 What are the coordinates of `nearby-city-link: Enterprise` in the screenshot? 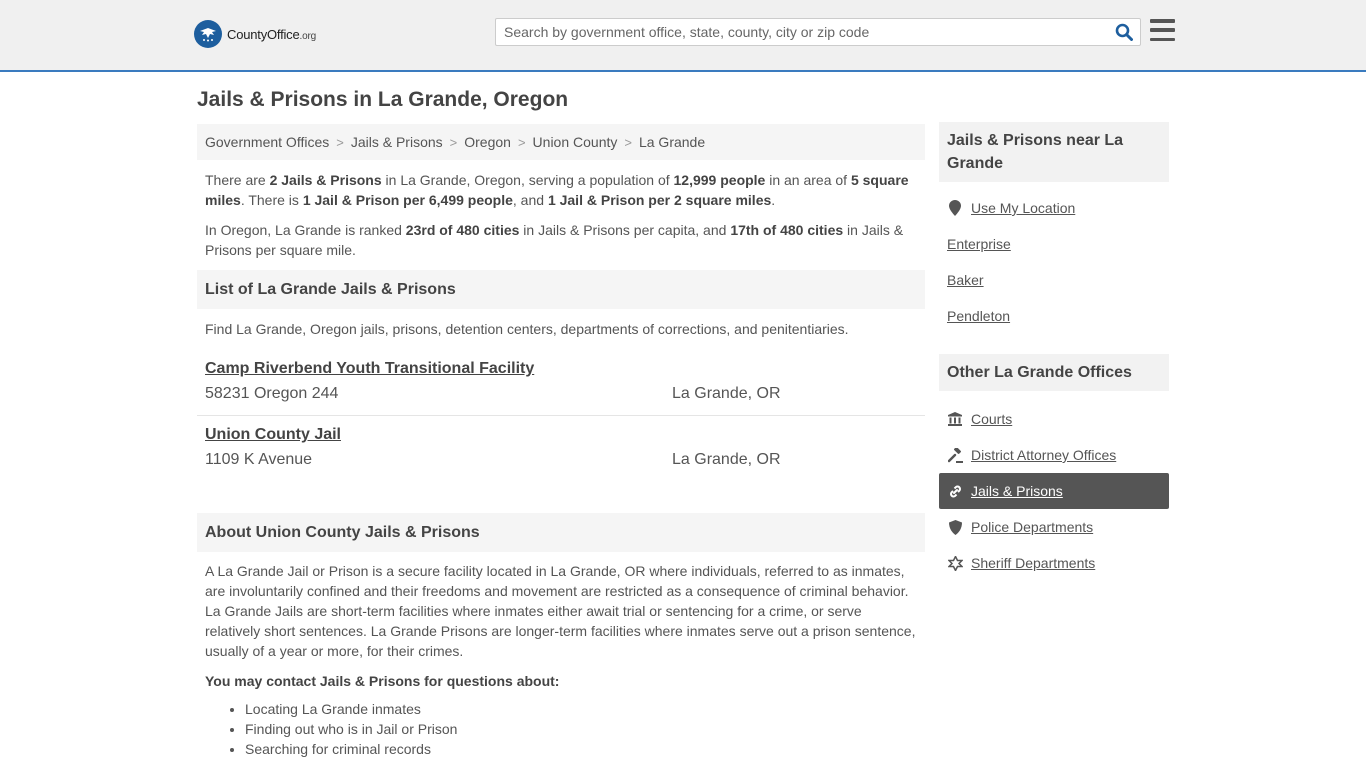 It's located at (1054, 244).